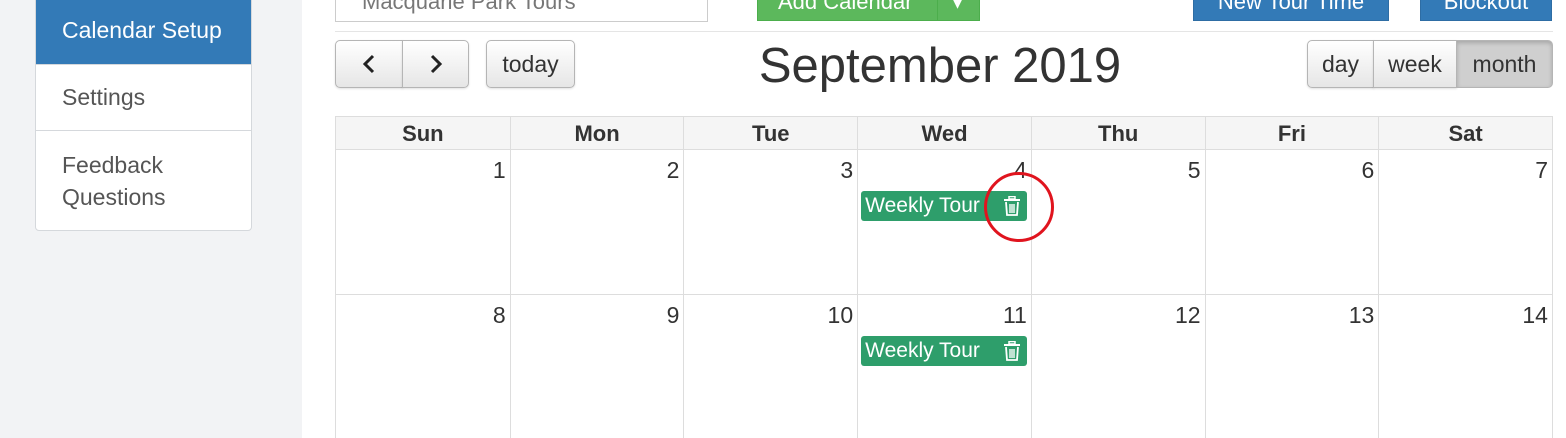 This screenshot has height=438, width=1566. Describe the element at coordinates (1465, 222) in the screenshot. I see `day-cell: 7` at that location.